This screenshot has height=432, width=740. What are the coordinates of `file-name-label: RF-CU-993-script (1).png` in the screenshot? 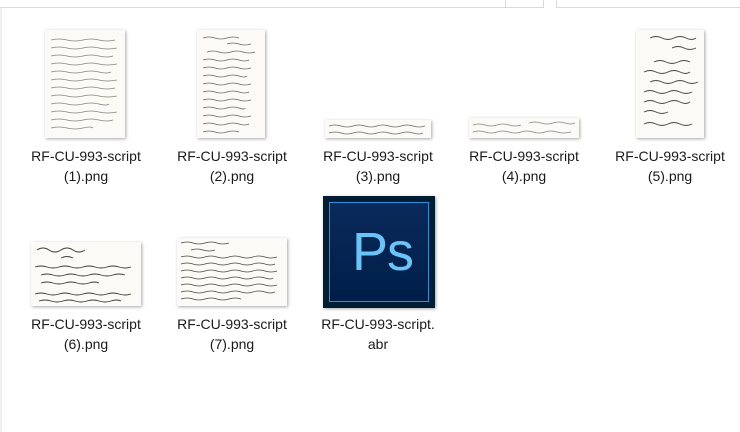 It's located at (86, 166).